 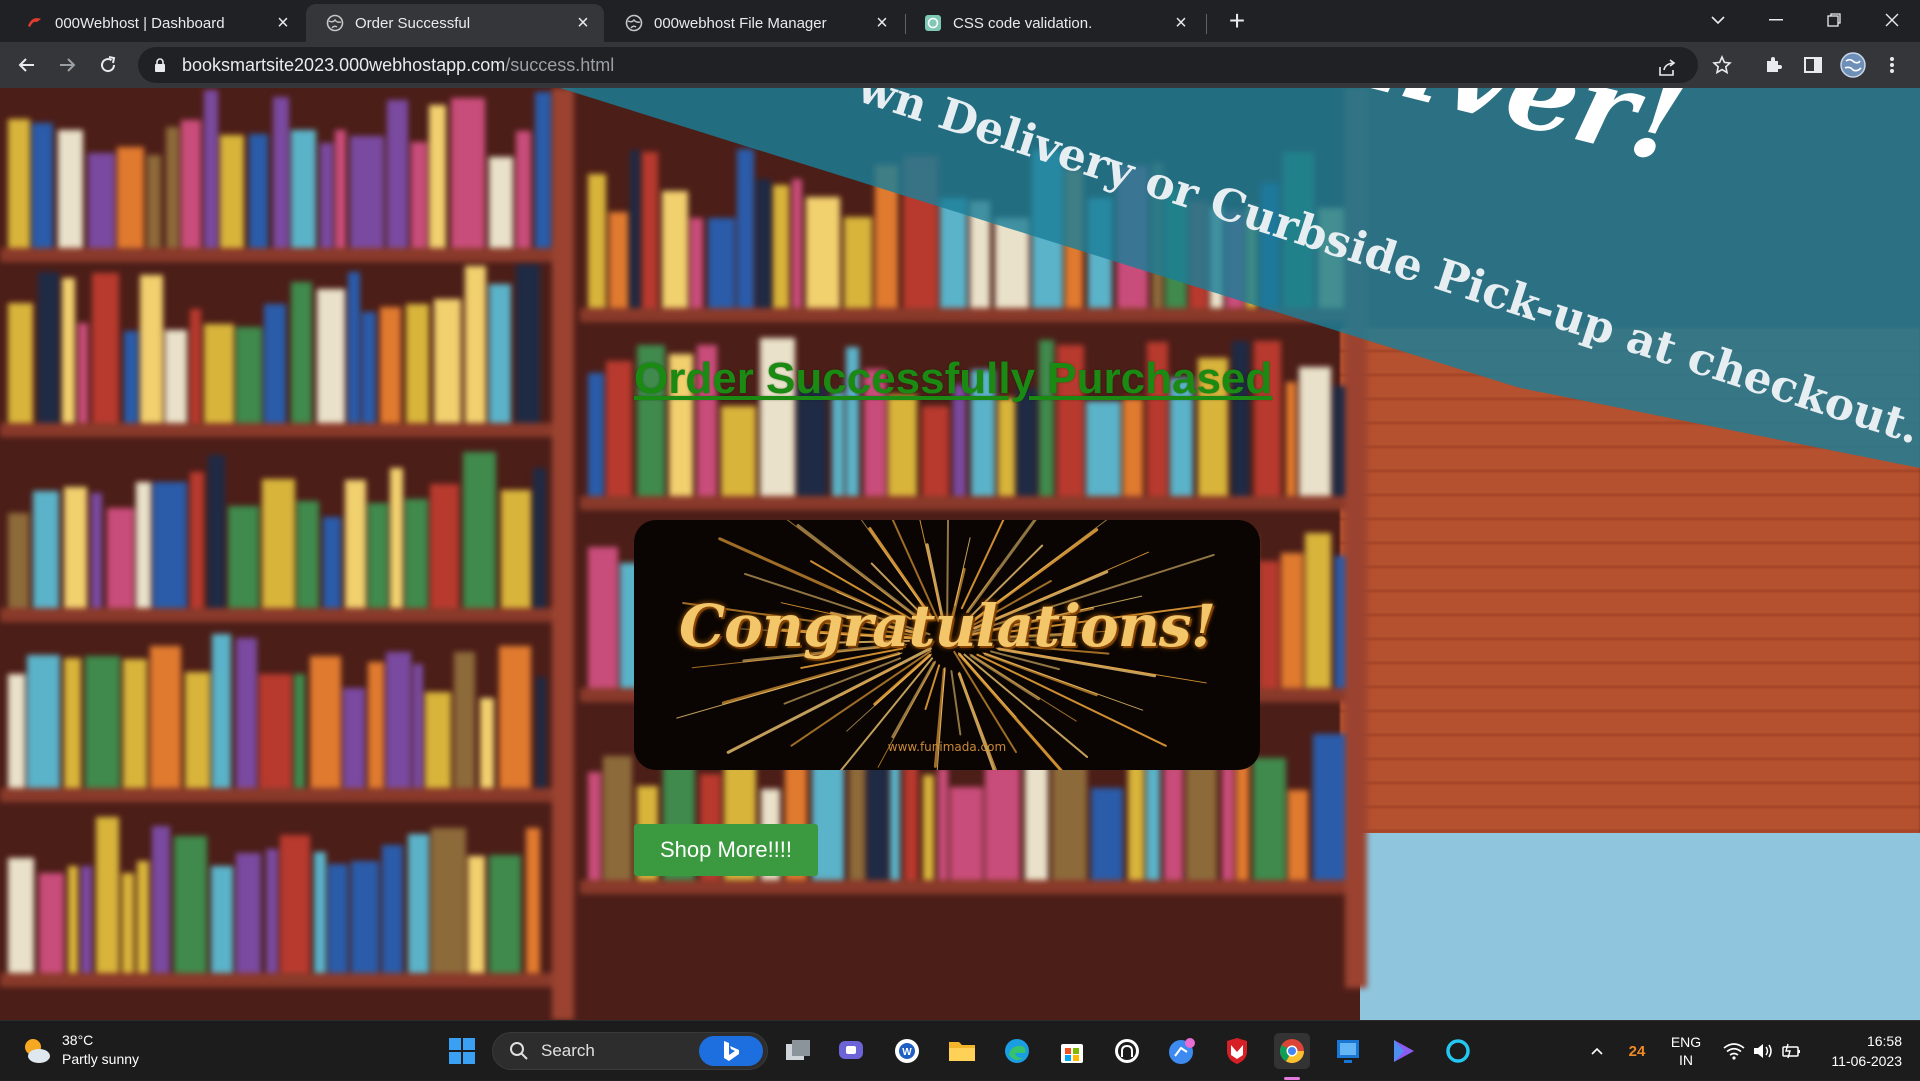 I want to click on show-hidden-icons-chevron-icon, so click(x=1597, y=1051).